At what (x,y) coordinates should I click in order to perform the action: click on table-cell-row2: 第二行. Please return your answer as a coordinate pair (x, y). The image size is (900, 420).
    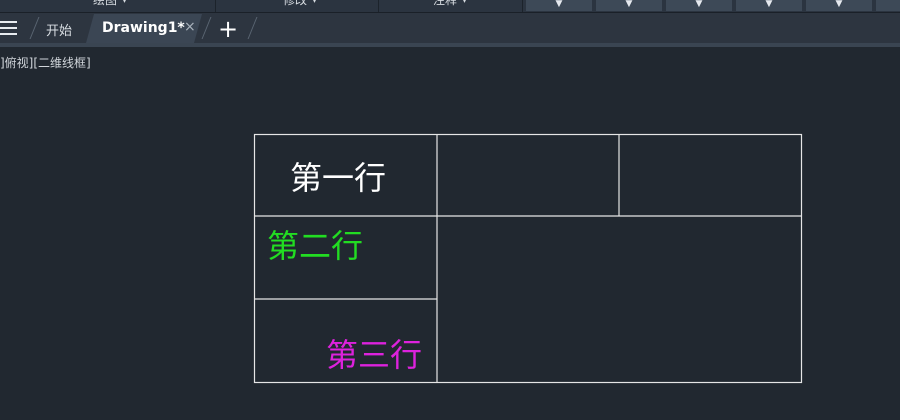
    Looking at the image, I should click on (315, 246).